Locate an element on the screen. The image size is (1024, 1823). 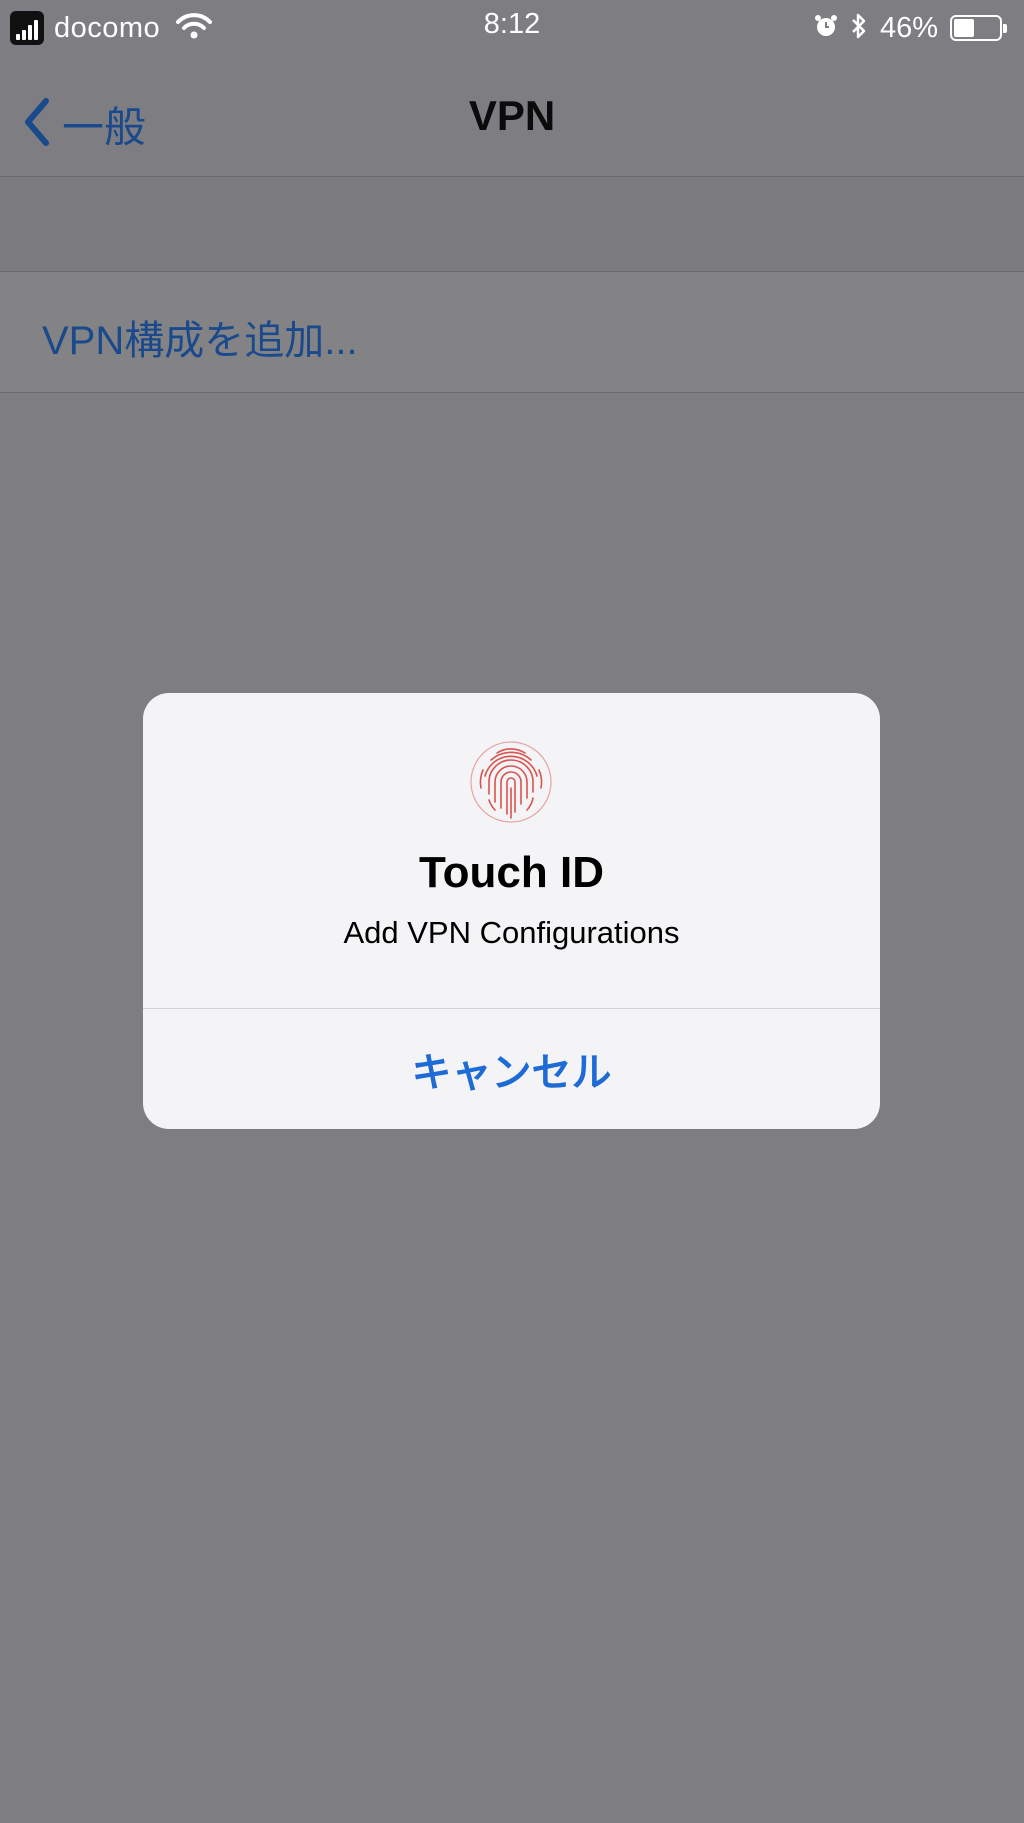
navigation-bar: 一般 VPN is located at coordinates (512, 116).